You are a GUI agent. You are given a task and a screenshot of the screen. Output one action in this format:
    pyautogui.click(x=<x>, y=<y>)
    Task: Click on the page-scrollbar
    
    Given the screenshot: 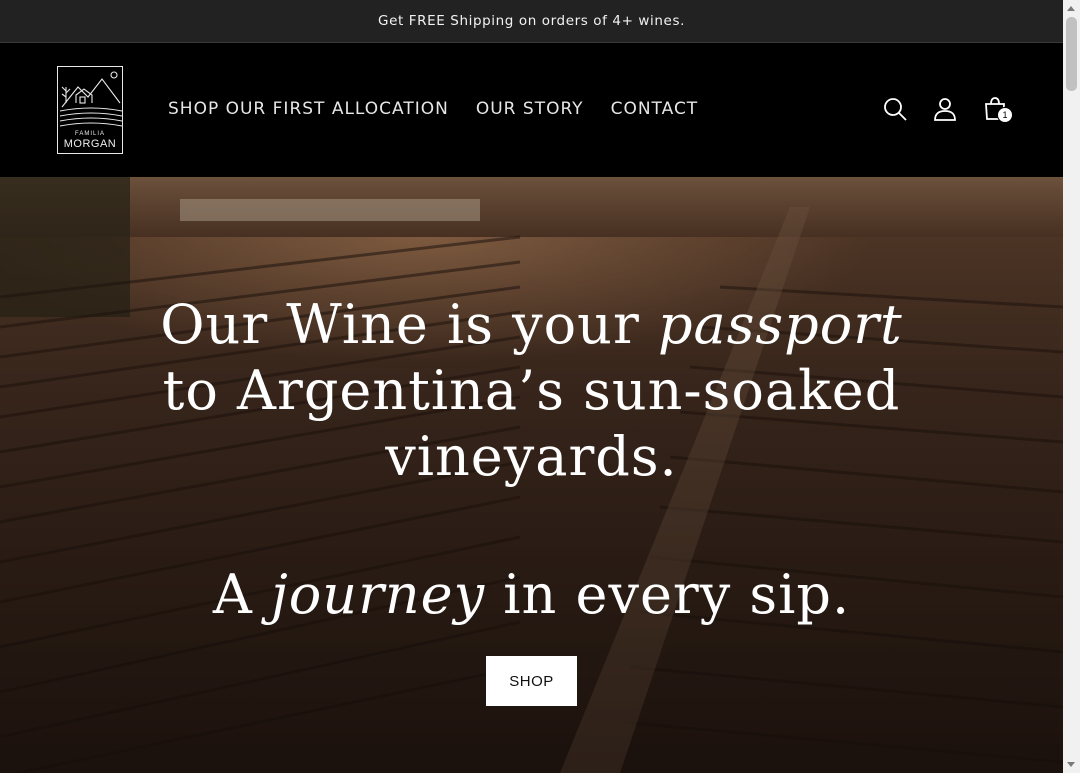 What is the action you would take?
    pyautogui.click(x=1071, y=386)
    